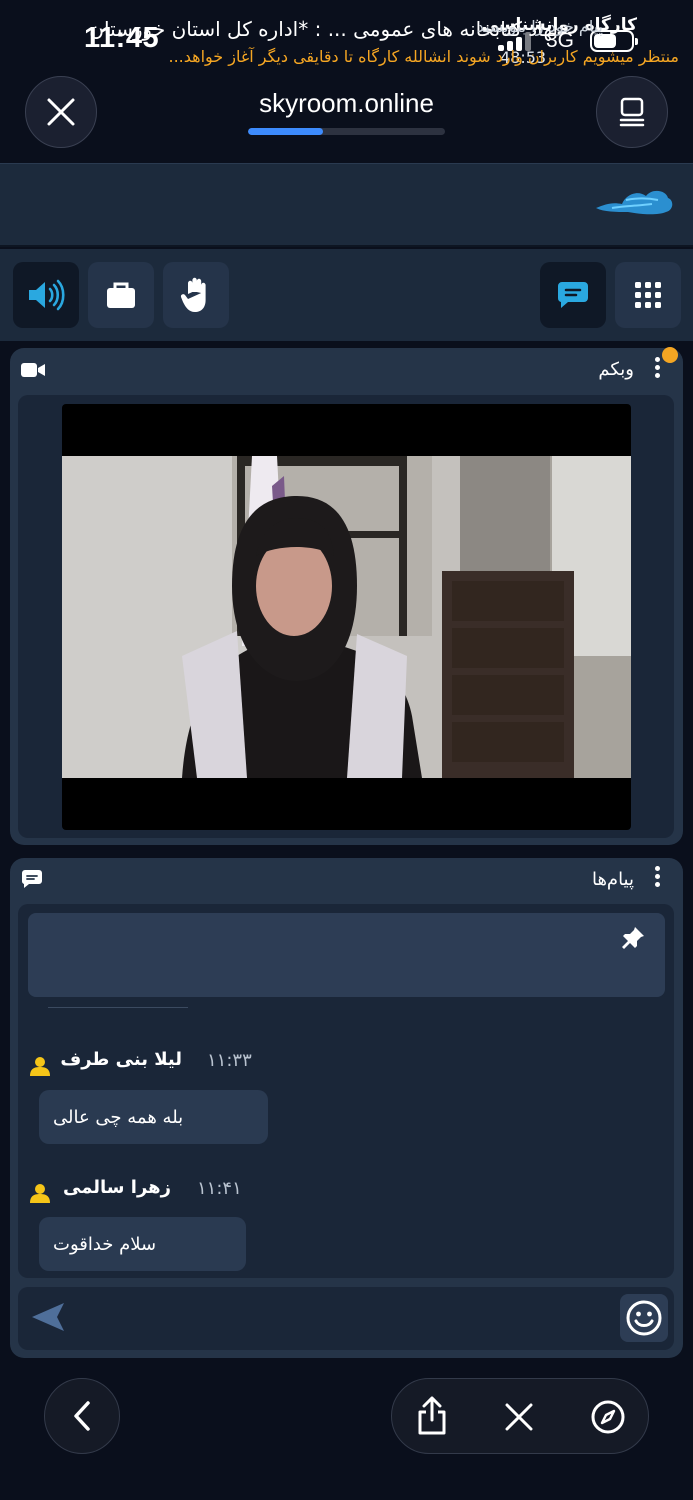  Describe the element at coordinates (346, 1318) in the screenshot. I see `message-composer` at that location.